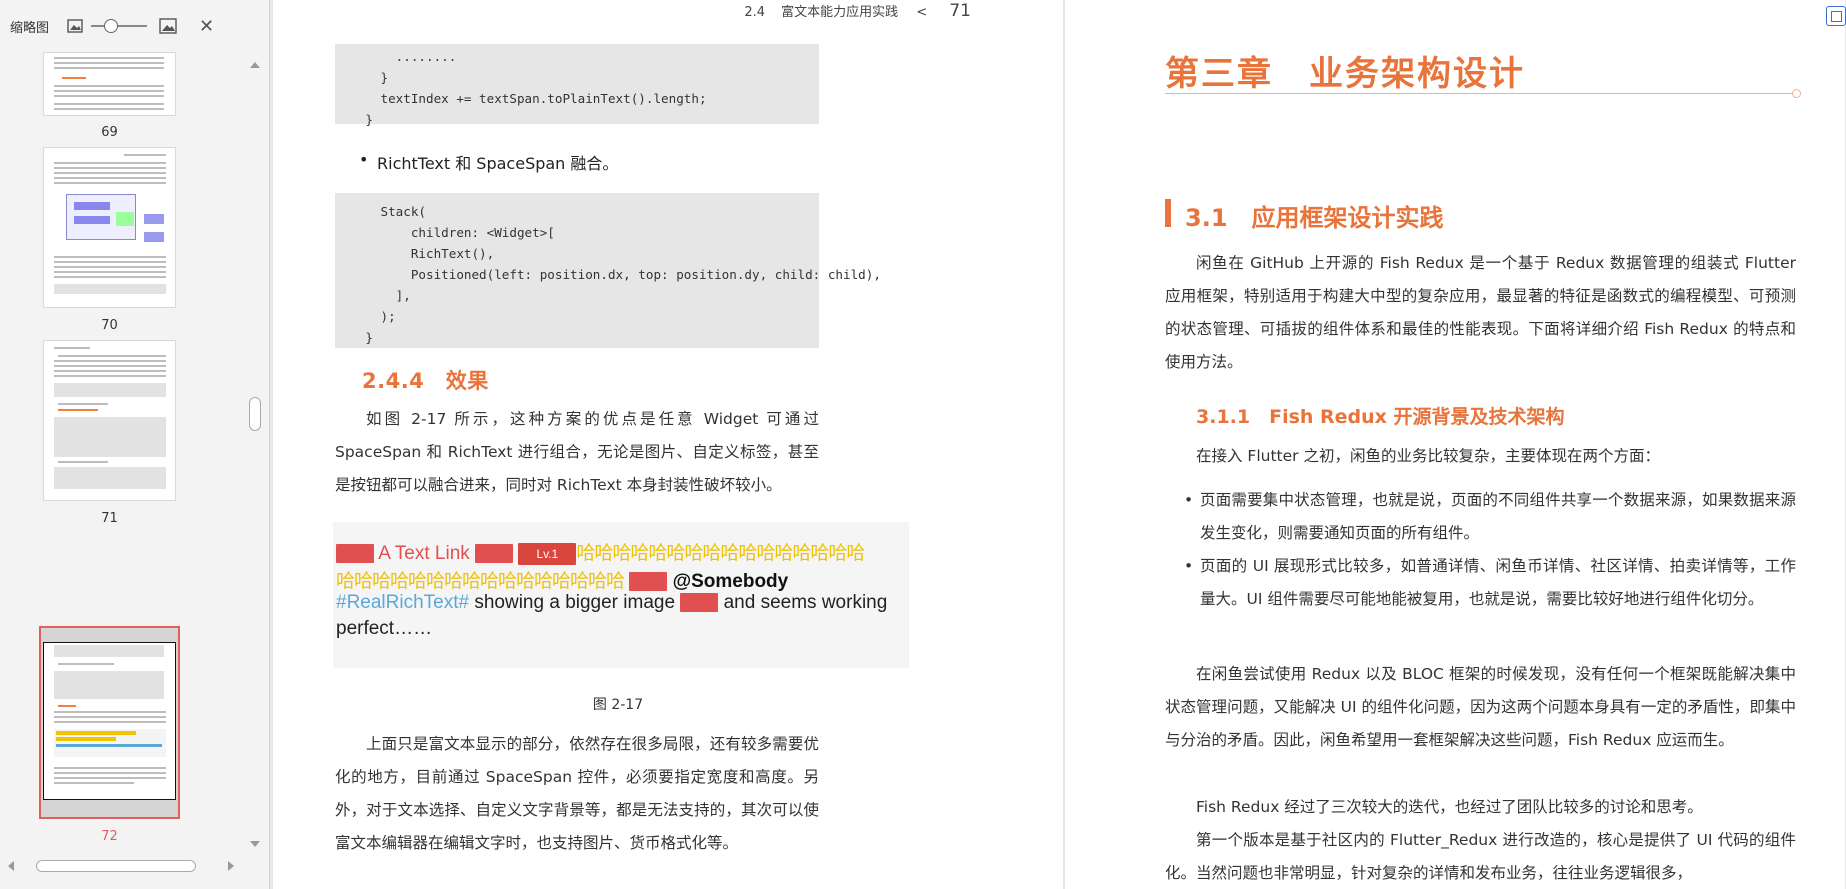 The height and width of the screenshot is (889, 1846). I want to click on text-link: A Text Link, so click(424, 553).